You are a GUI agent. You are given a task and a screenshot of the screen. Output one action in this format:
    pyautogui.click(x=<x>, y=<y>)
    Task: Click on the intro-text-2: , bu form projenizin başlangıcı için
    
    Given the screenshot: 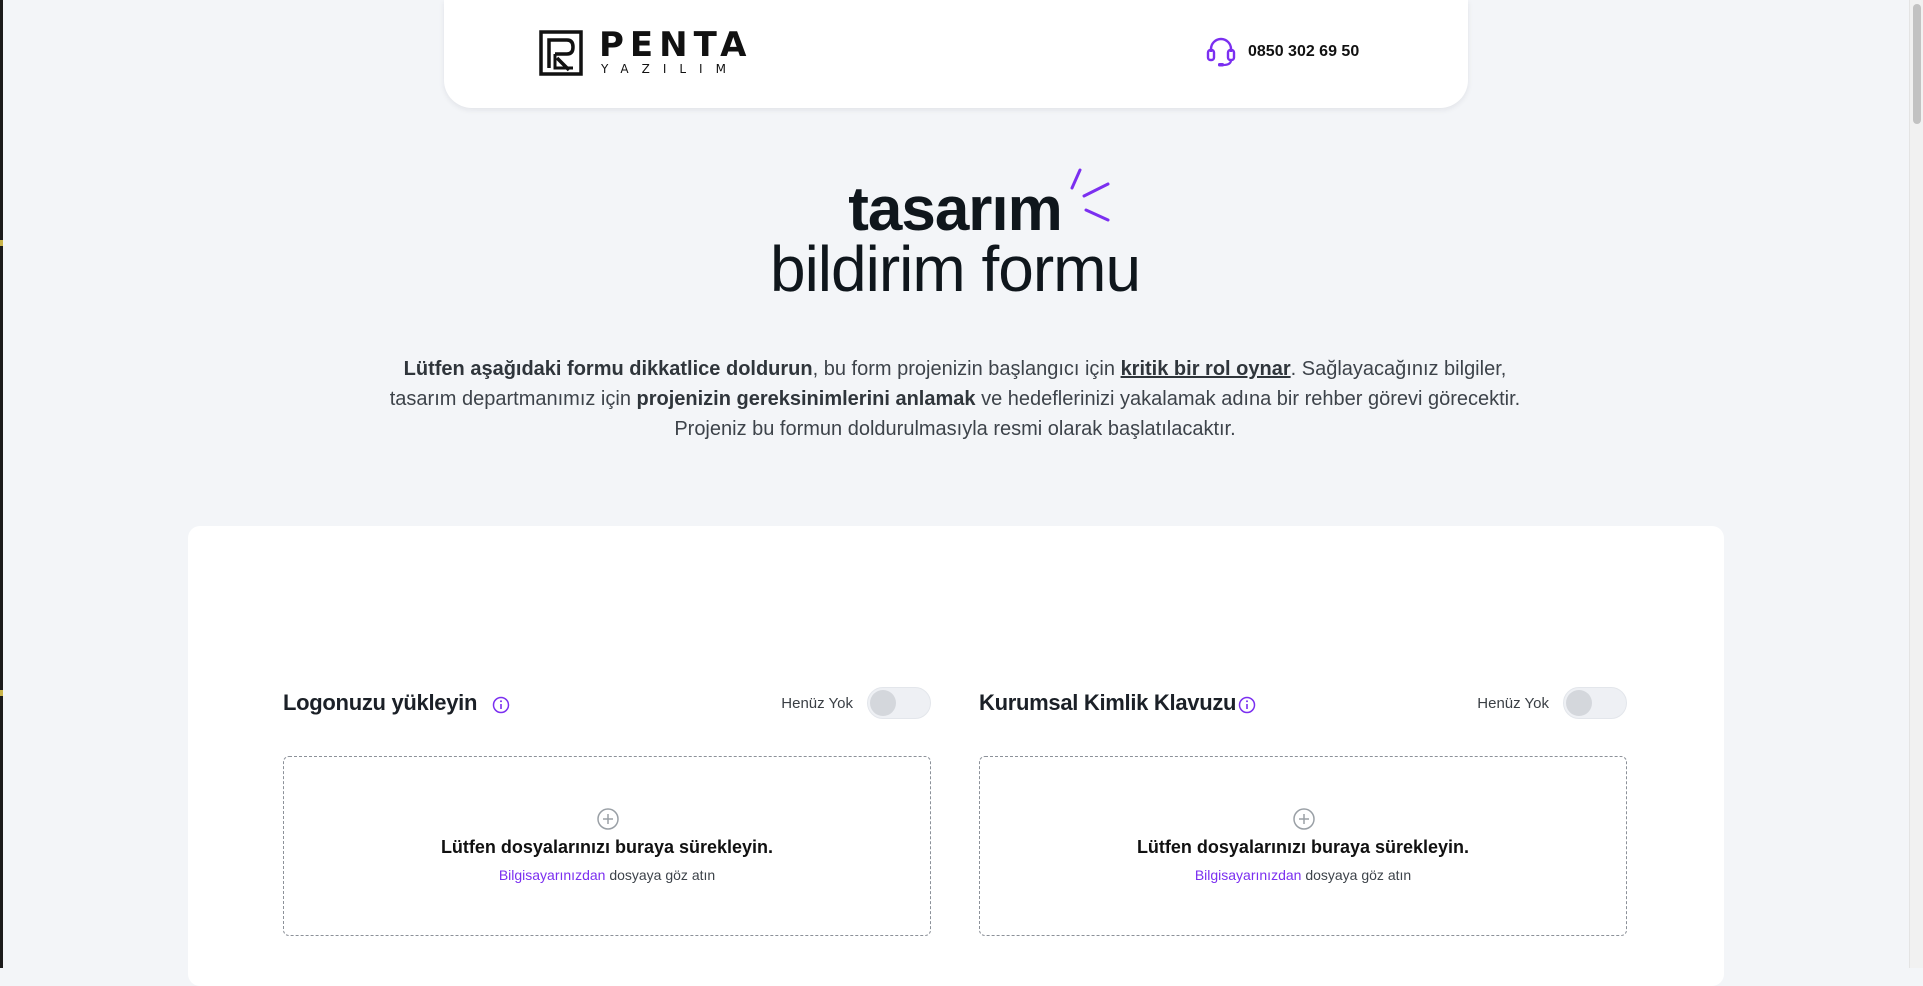 What is the action you would take?
    pyautogui.click(x=966, y=369)
    